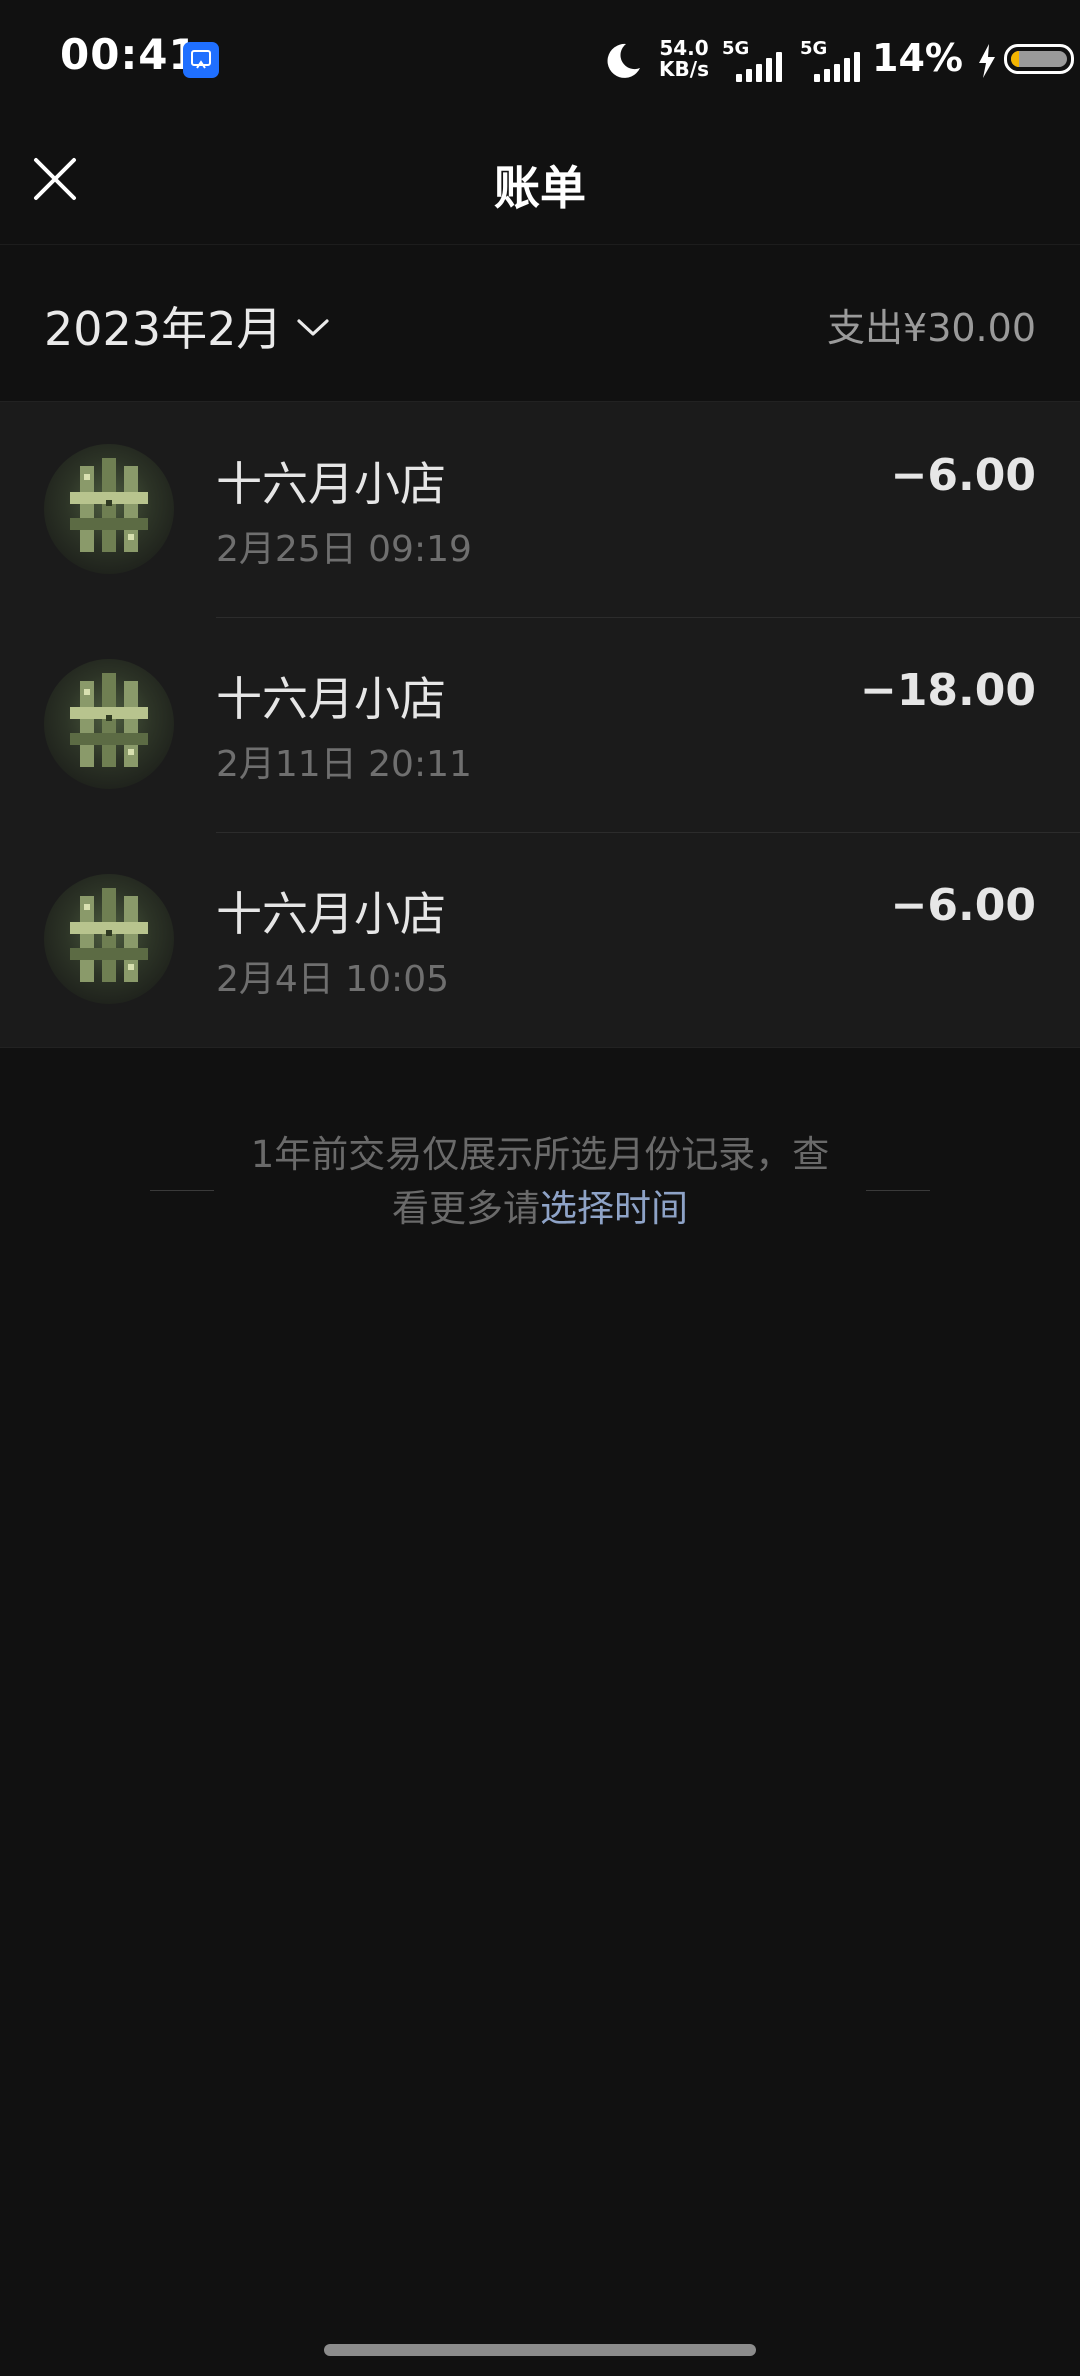  Describe the element at coordinates (332, 979) in the screenshot. I see `transaction-datetime: 2月4日 10:05` at that location.